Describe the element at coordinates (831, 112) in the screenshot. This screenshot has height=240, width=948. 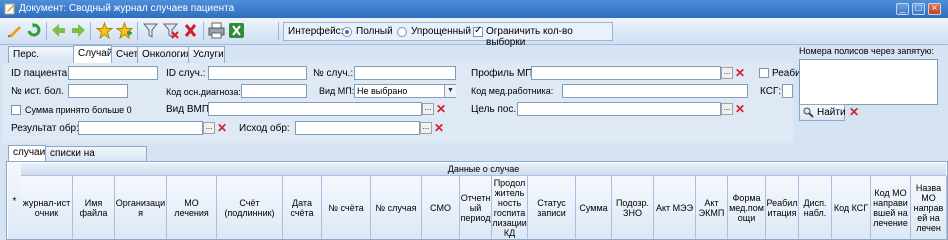
I see `find-button-label: Найти` at that location.